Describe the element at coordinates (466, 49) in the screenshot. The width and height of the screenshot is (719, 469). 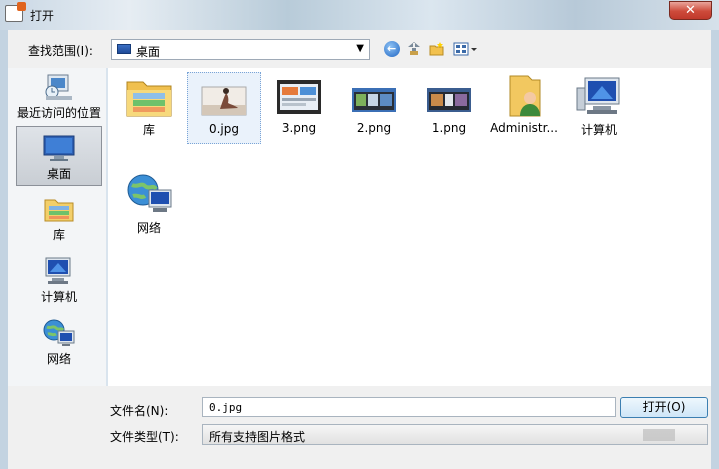
I see `view-menu-icon` at that location.